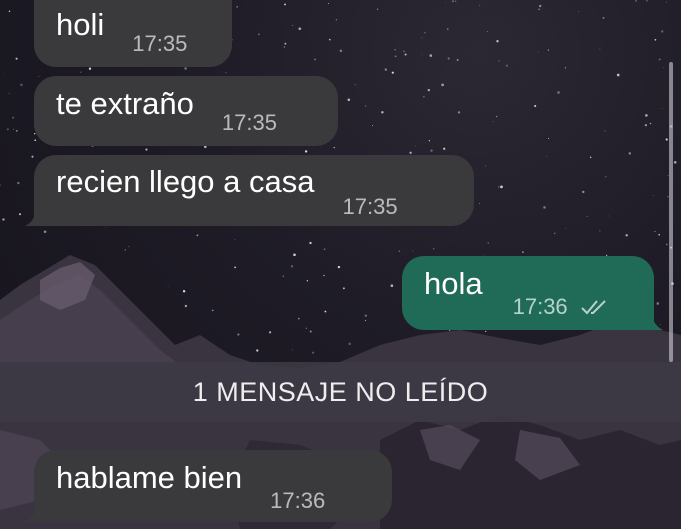  What do you see at coordinates (80, 24) in the screenshot?
I see `message-text: holi` at bounding box center [80, 24].